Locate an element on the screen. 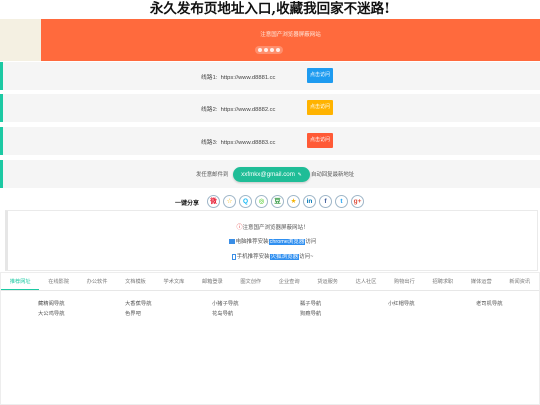 This screenshot has height=405, width=540. pencil-icon: ✎ is located at coordinates (299, 175).